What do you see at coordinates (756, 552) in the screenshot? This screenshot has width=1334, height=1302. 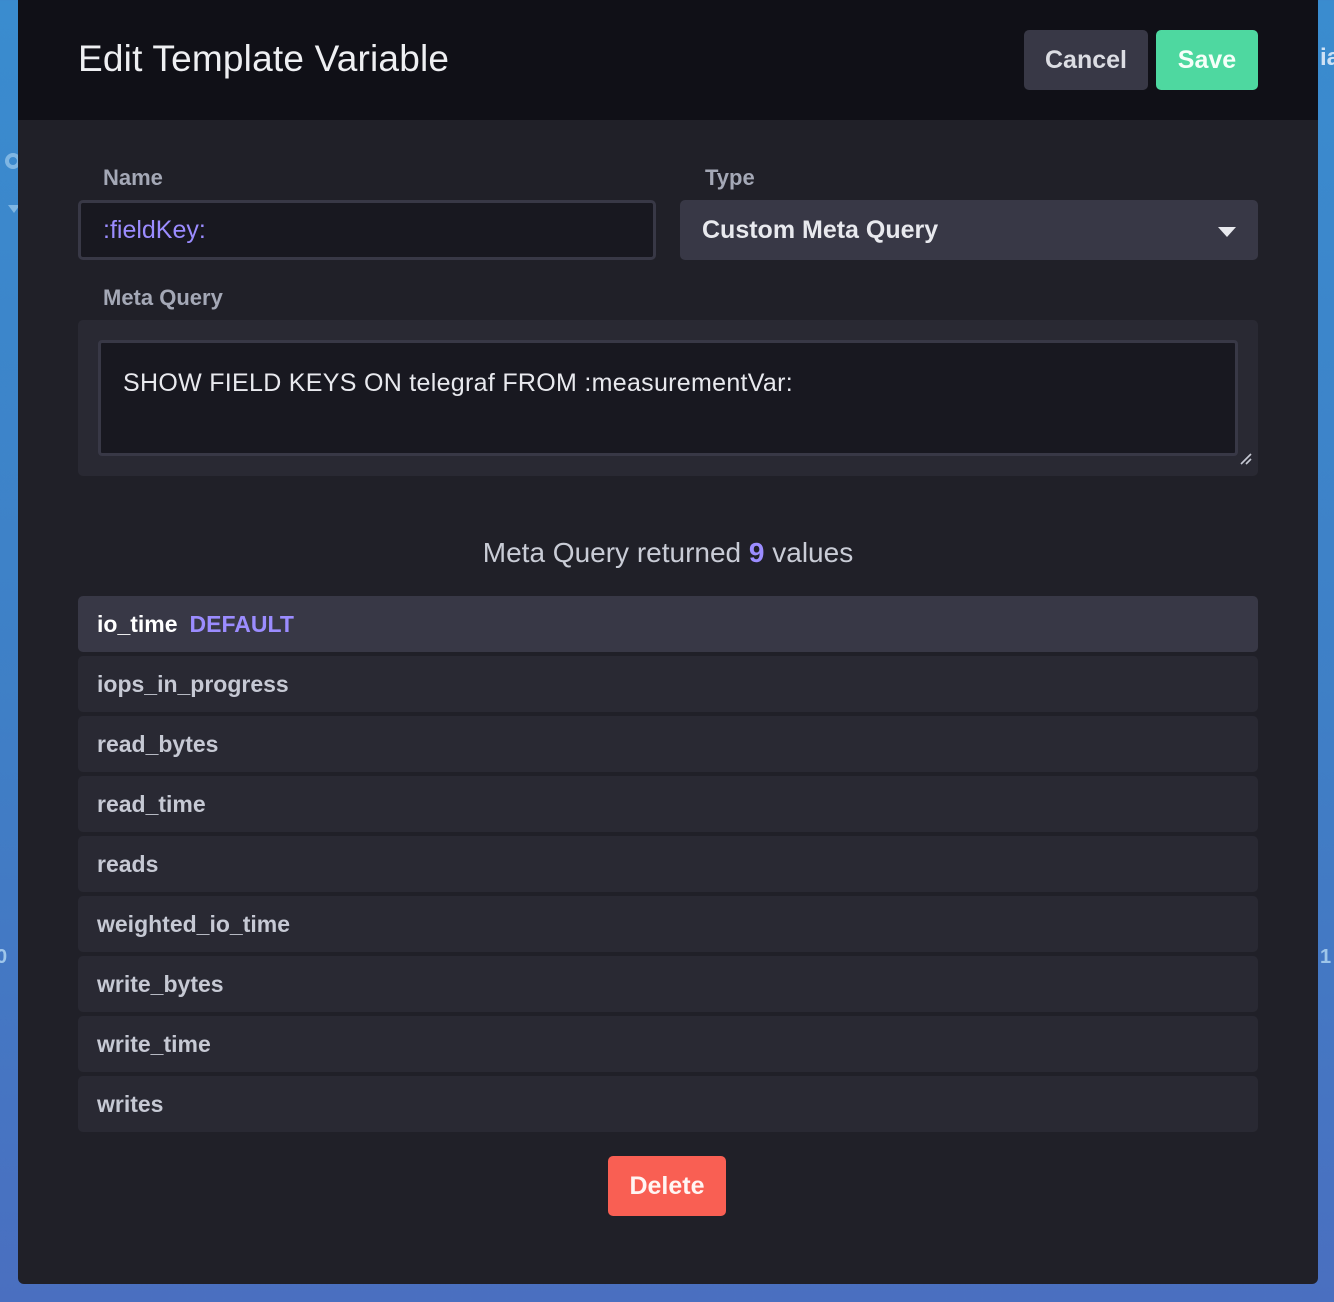 I see `result-count: 9` at bounding box center [756, 552].